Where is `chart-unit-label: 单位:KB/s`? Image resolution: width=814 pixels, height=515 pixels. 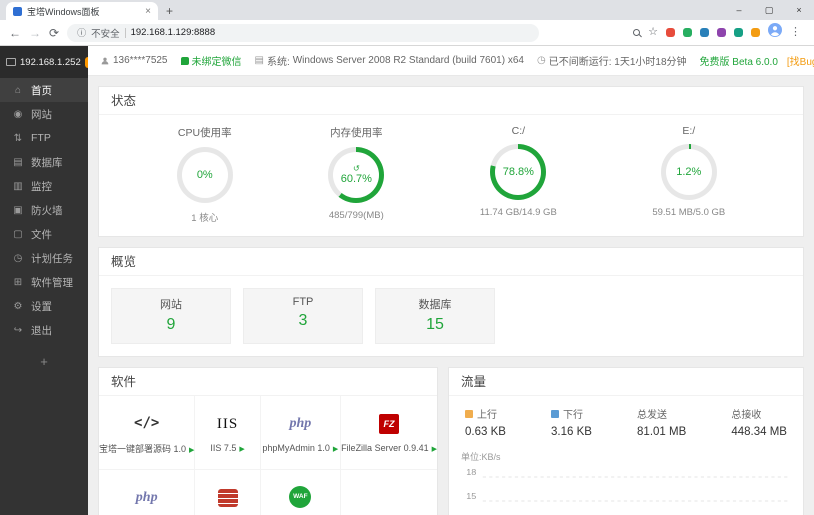 chart-unit-label: 单位:KB/s is located at coordinates (481, 457).